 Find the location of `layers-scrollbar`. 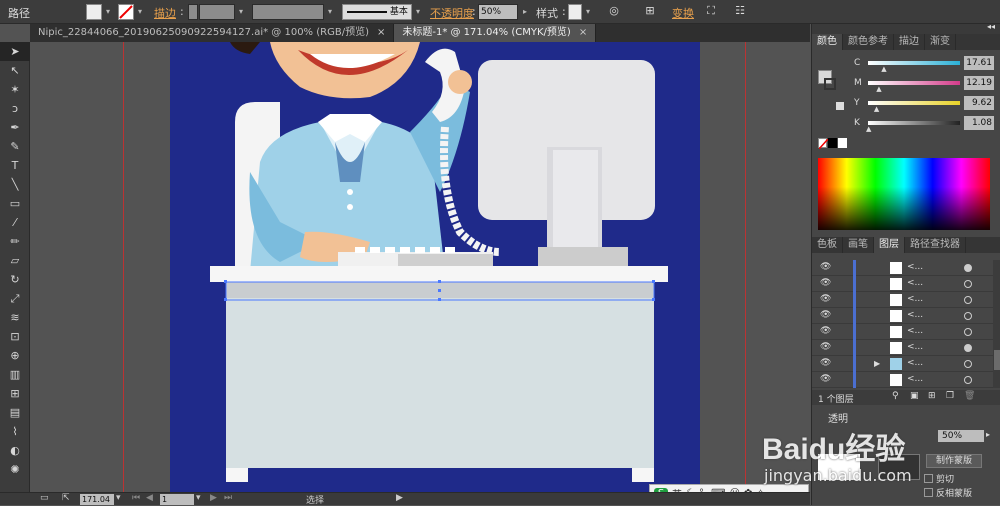

layers-scrollbar is located at coordinates (996, 324).